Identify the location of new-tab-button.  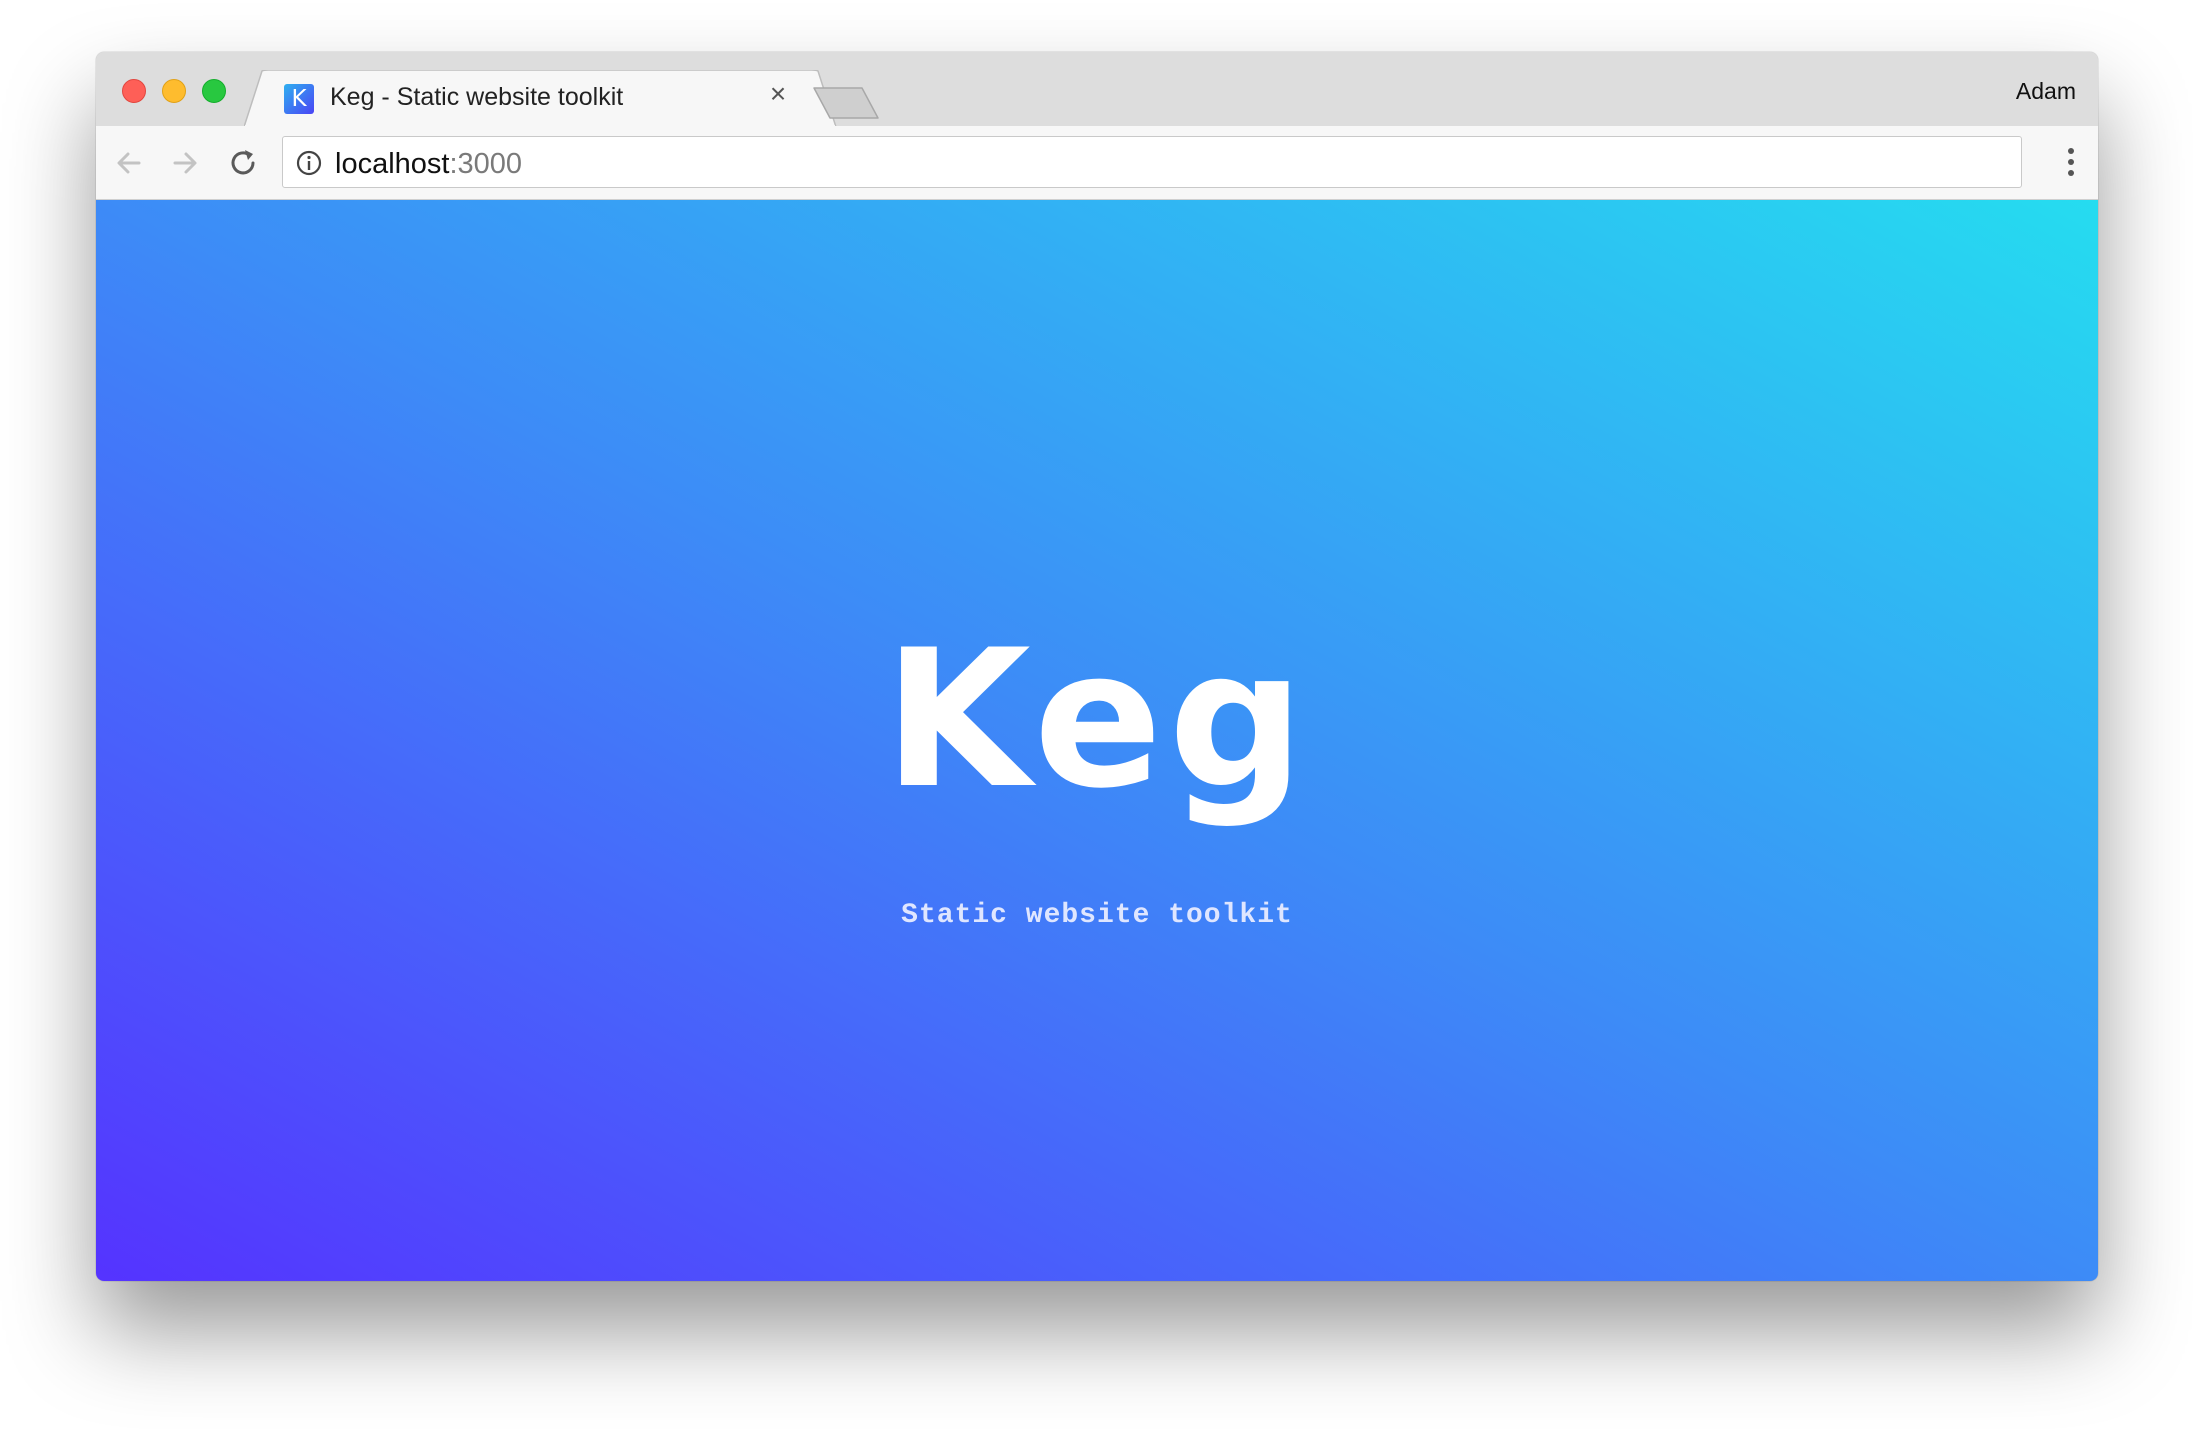
(847, 103).